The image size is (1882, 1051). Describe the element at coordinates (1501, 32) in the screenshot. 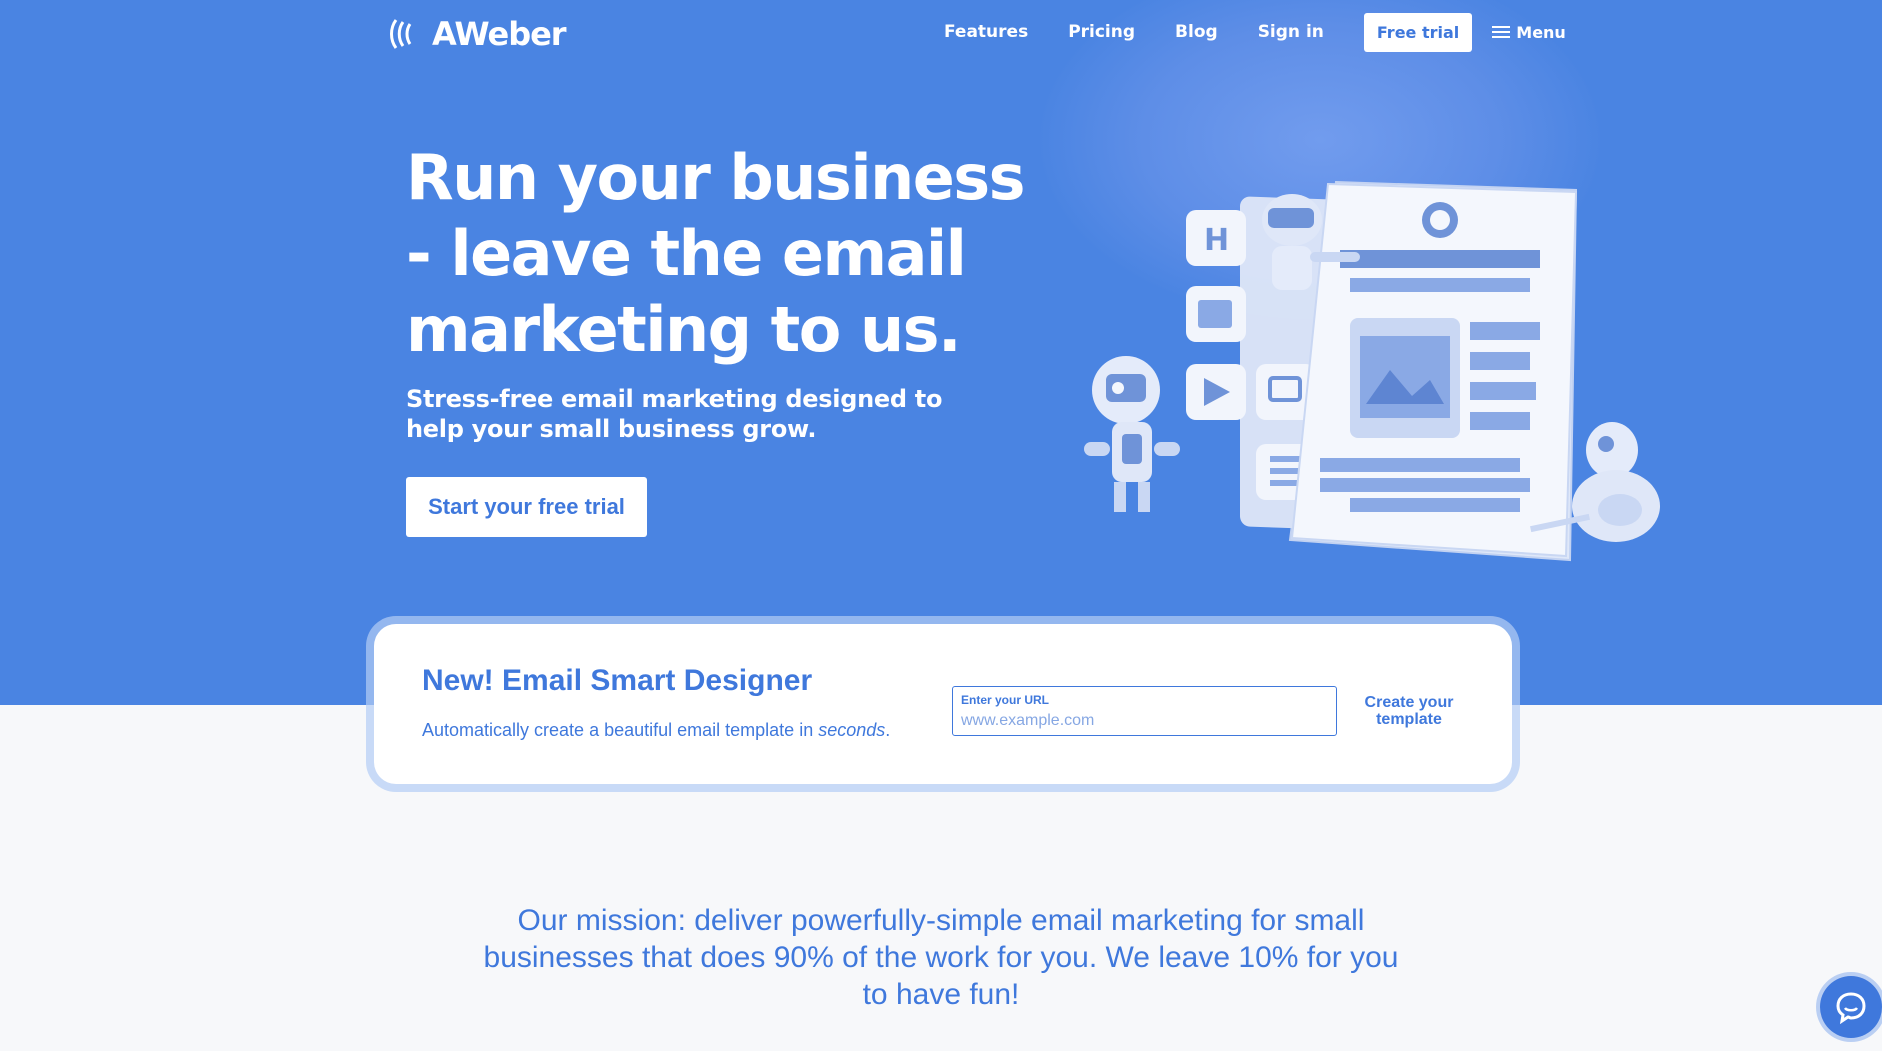

I see `hamburger-icon` at that location.